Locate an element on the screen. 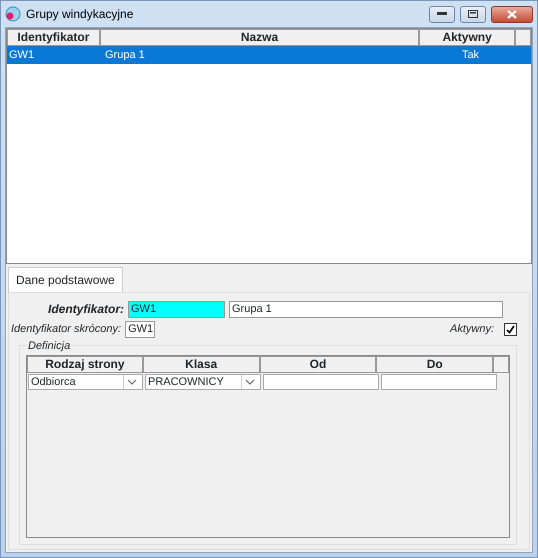 The height and width of the screenshot is (558, 538). short-identifier-field: GW1 is located at coordinates (140, 329).